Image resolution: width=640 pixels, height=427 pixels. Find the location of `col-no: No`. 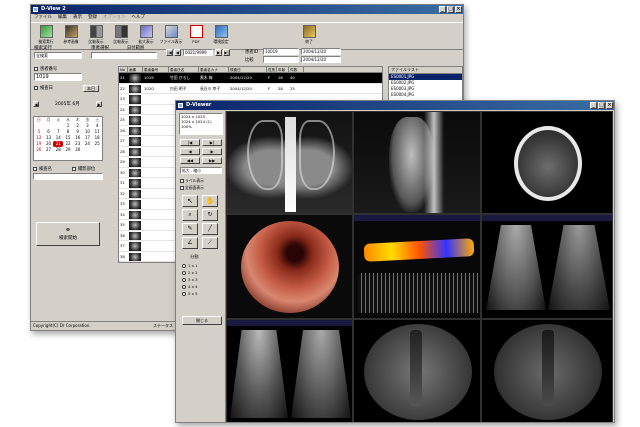

col-no: No is located at coordinates (123, 69).